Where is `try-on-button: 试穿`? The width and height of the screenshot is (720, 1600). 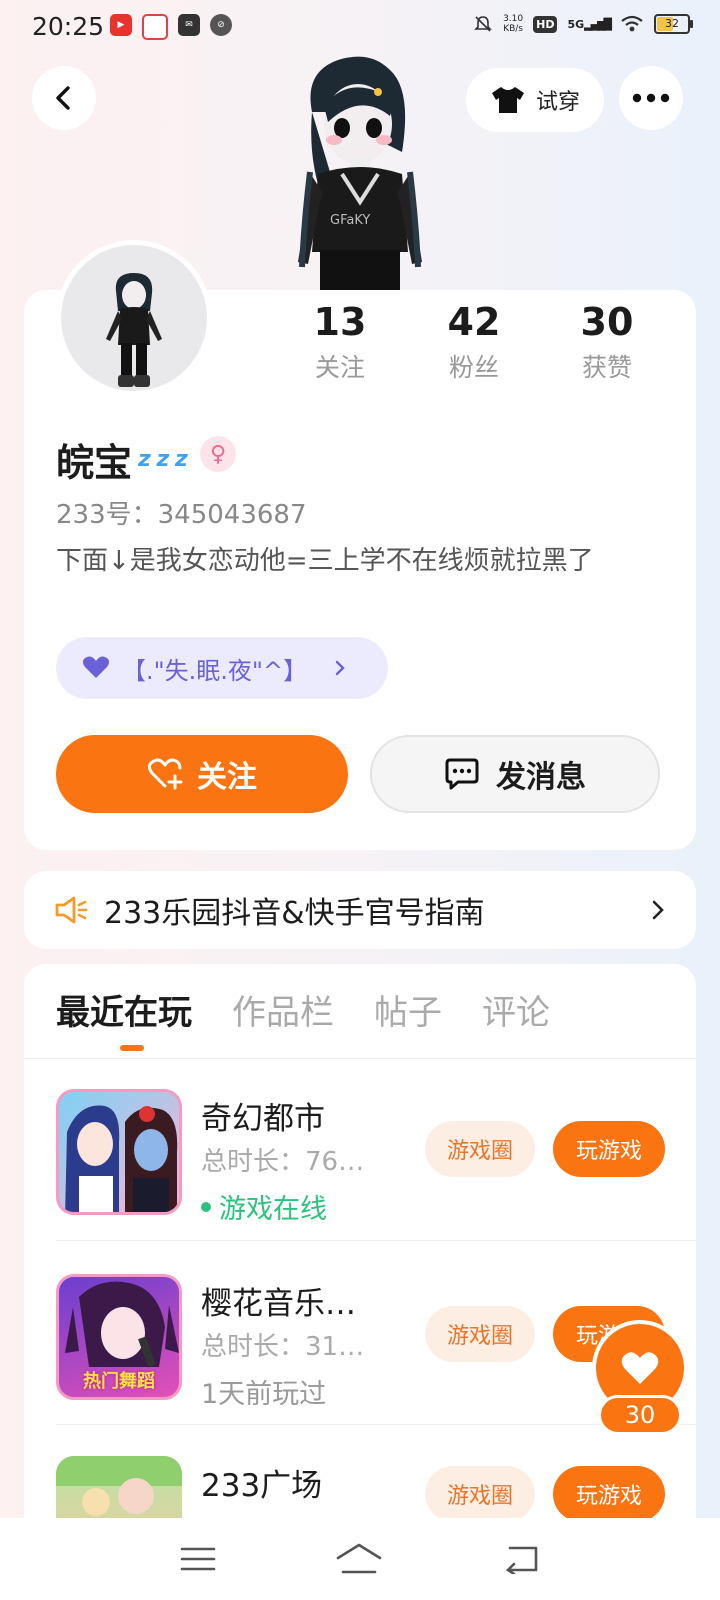 try-on-button: 试穿 is located at coordinates (535, 100).